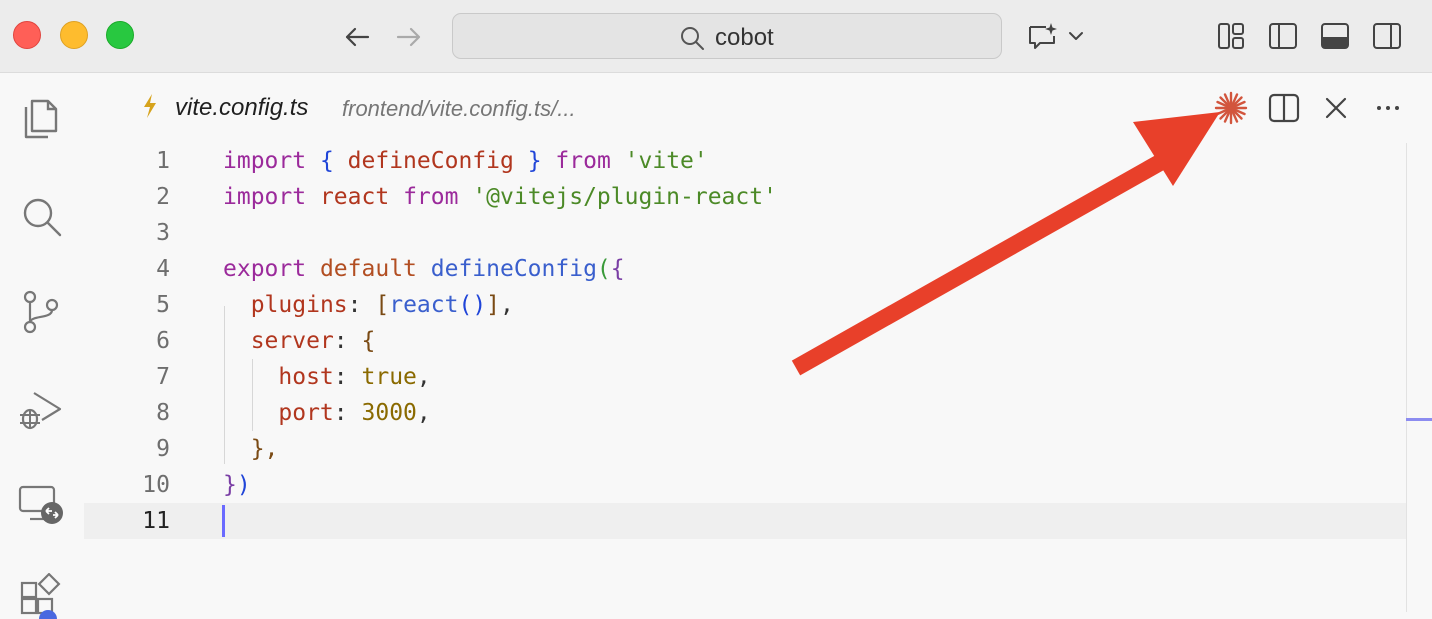 This screenshot has width=1432, height=619. Describe the element at coordinates (1231, 36) in the screenshot. I see `layout-customize-icon` at that location.